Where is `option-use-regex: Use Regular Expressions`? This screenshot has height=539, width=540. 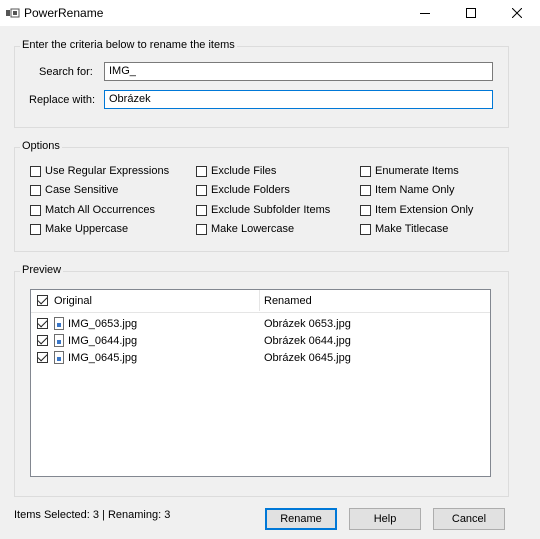 option-use-regex: Use Regular Expressions is located at coordinates (99, 171).